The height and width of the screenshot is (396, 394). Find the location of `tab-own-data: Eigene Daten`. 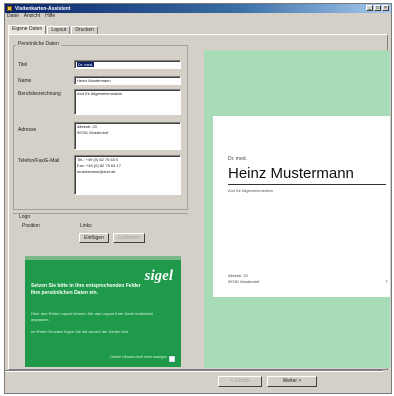

tab-own-data: Eigene Daten is located at coordinates (27, 29).